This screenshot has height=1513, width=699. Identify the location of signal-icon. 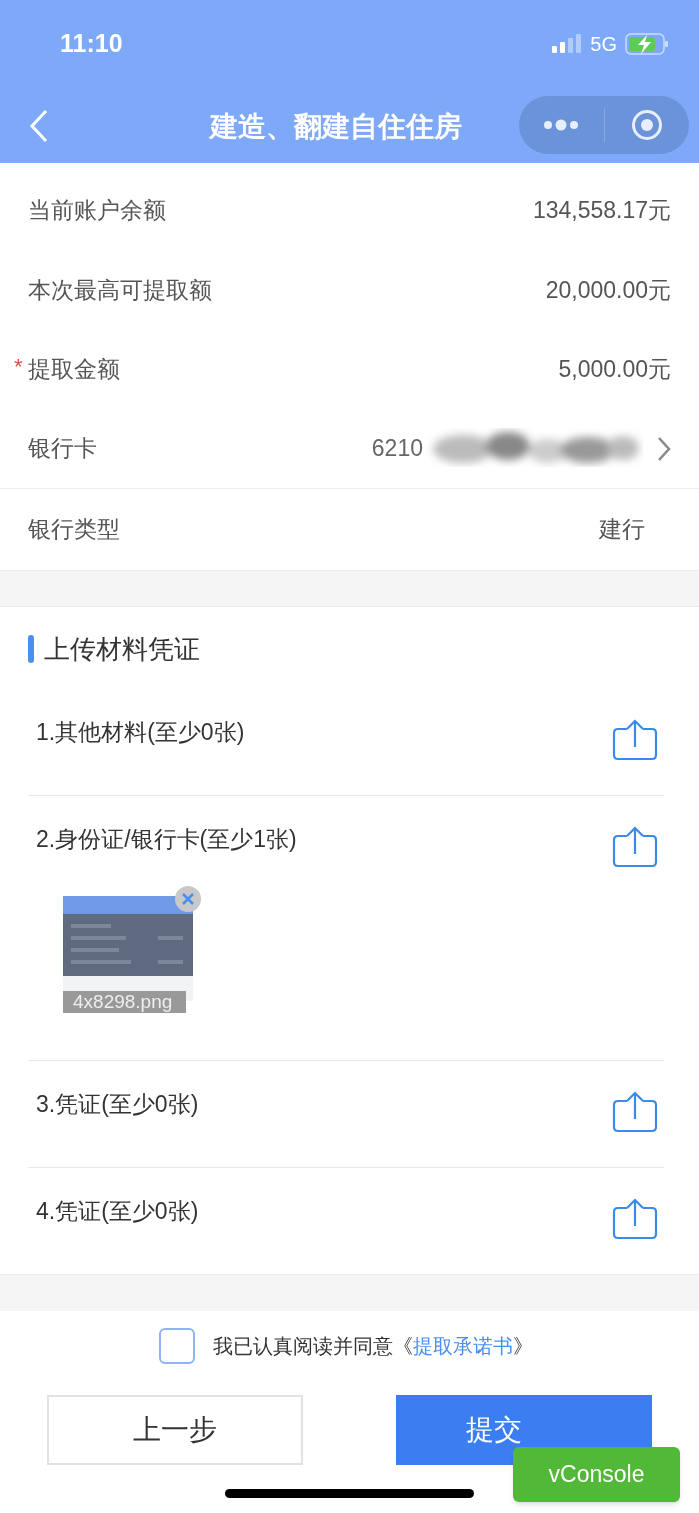
(567, 44).